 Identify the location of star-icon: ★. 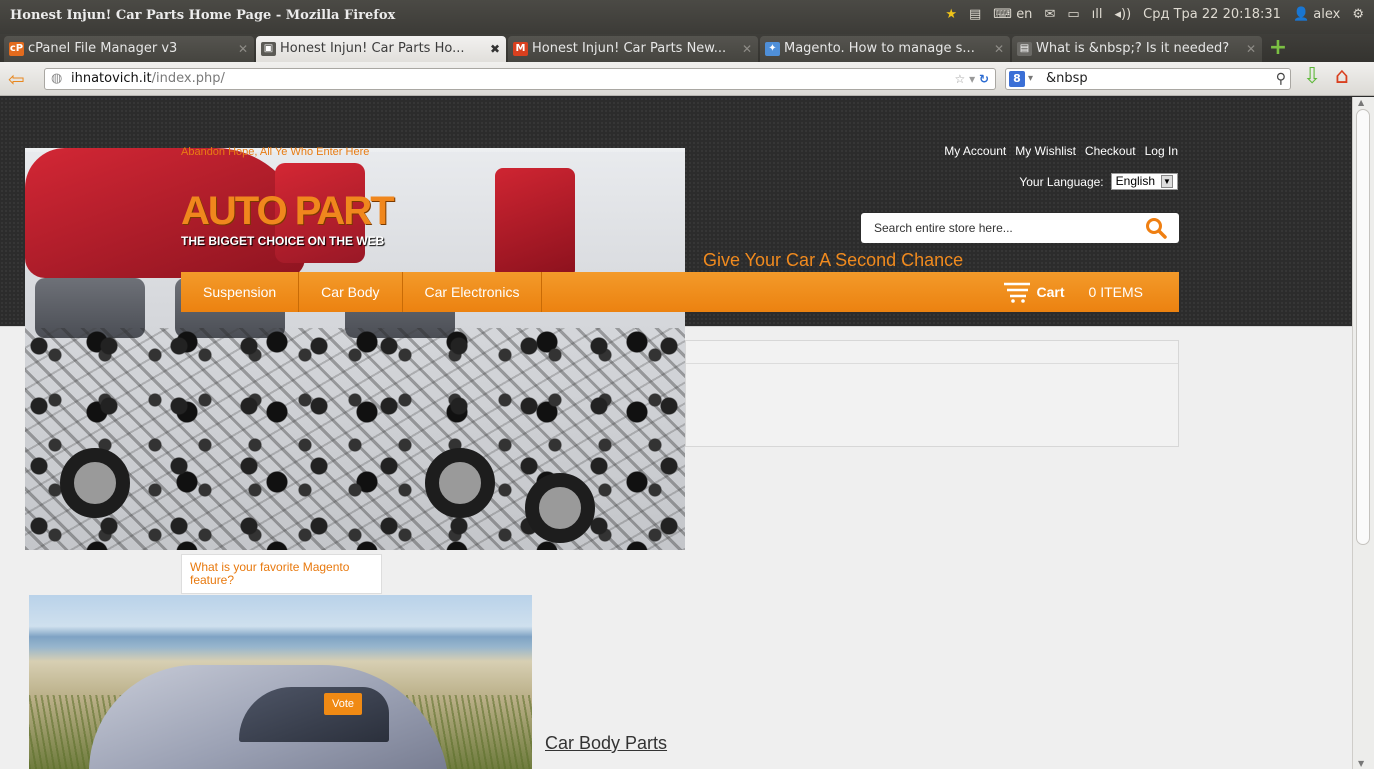
(951, 14).